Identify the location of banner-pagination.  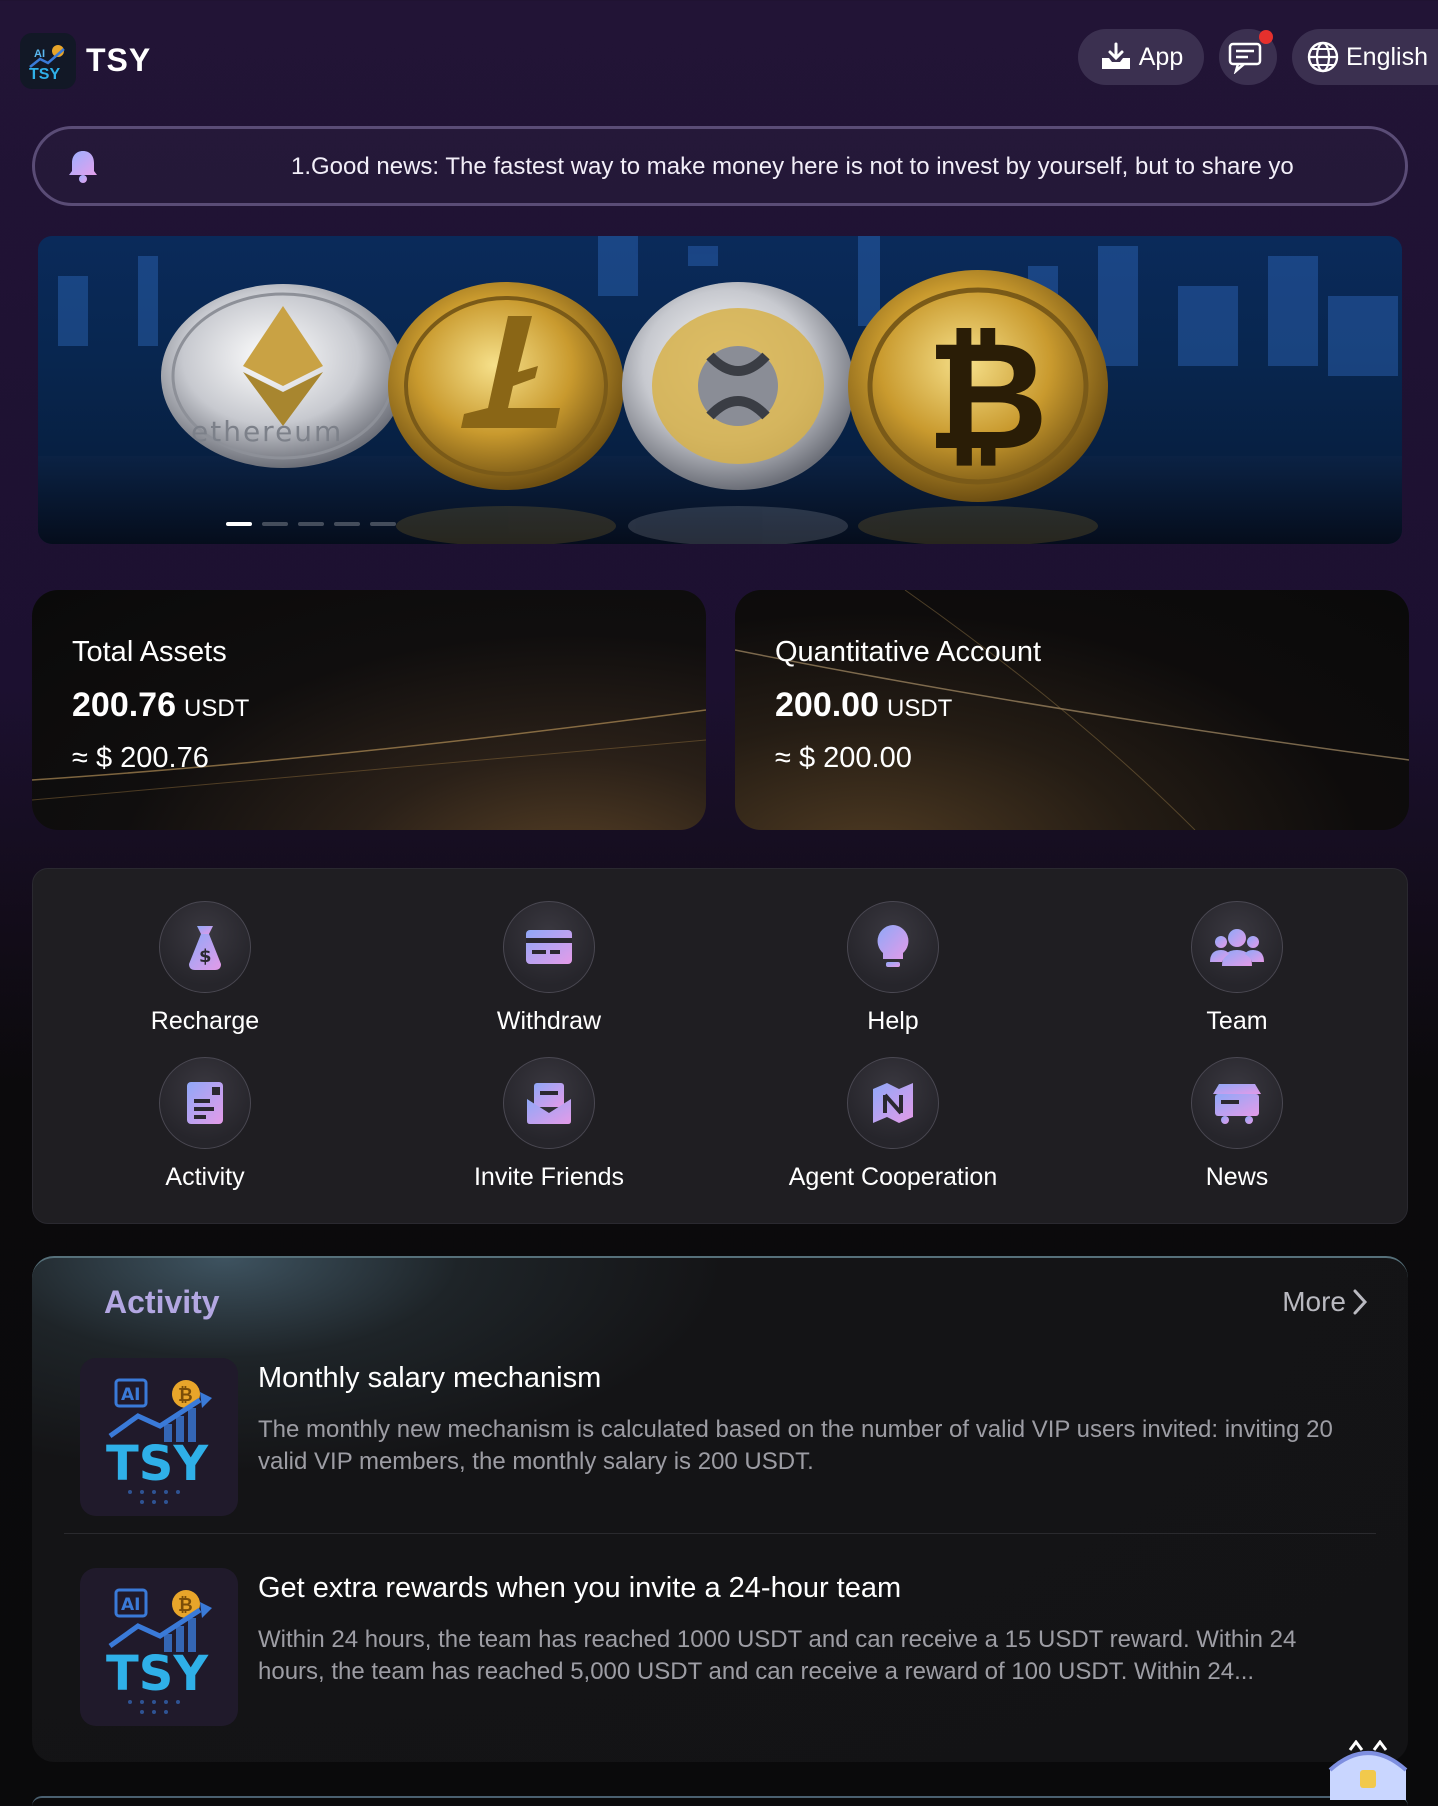
(311, 524).